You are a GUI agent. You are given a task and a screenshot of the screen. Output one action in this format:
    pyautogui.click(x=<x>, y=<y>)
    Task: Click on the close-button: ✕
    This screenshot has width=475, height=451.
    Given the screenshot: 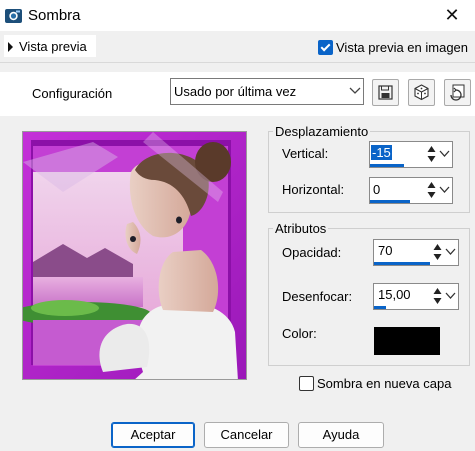 What is the action you would take?
    pyautogui.click(x=452, y=15)
    